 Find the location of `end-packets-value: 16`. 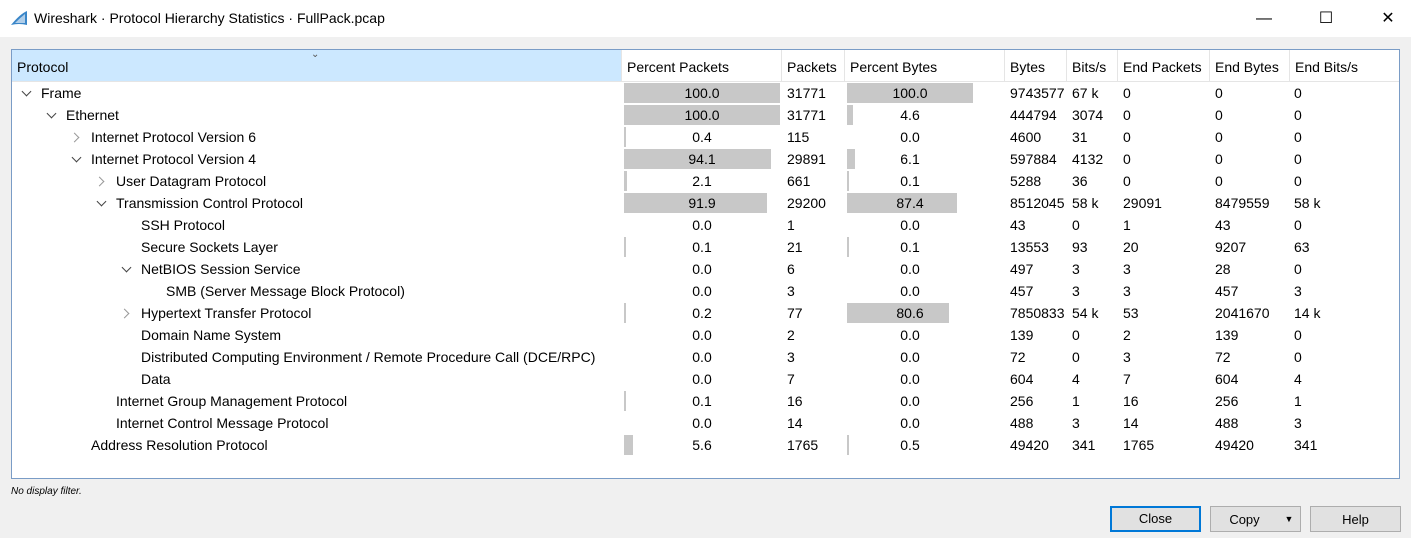

end-packets-value: 16 is located at coordinates (1131, 401).